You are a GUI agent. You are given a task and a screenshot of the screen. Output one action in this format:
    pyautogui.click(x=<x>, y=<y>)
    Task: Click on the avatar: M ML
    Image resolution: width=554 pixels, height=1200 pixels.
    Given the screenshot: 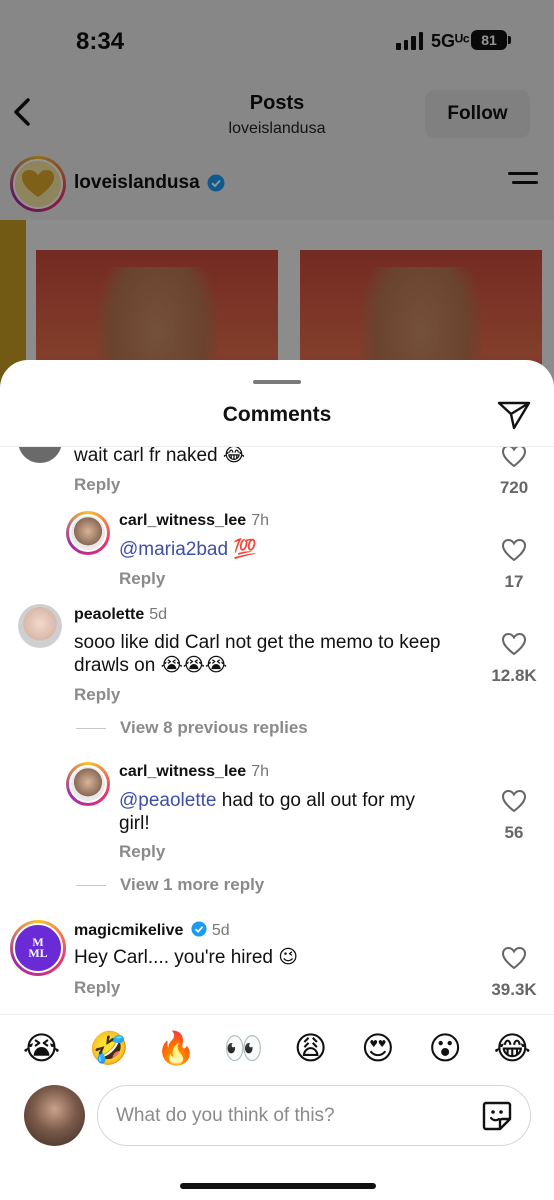 What is the action you would take?
    pyautogui.click(x=38, y=948)
    